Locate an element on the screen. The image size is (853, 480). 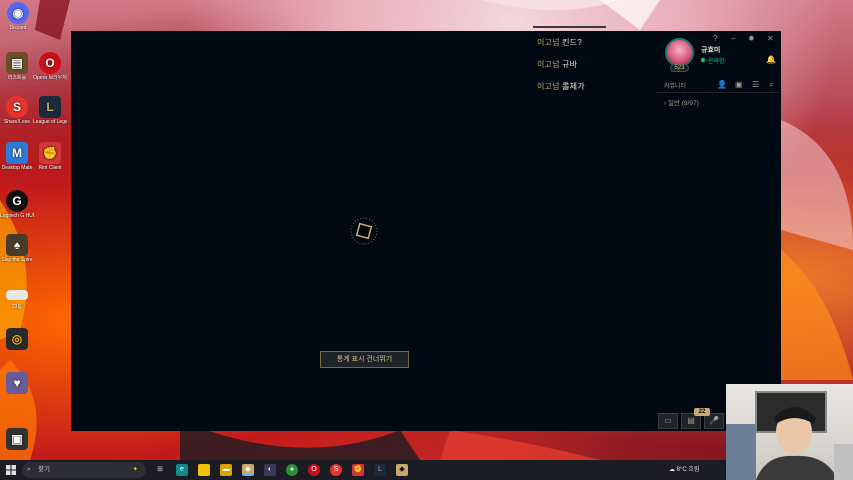
toast-message: 규바 is located at coordinates (570, 64).